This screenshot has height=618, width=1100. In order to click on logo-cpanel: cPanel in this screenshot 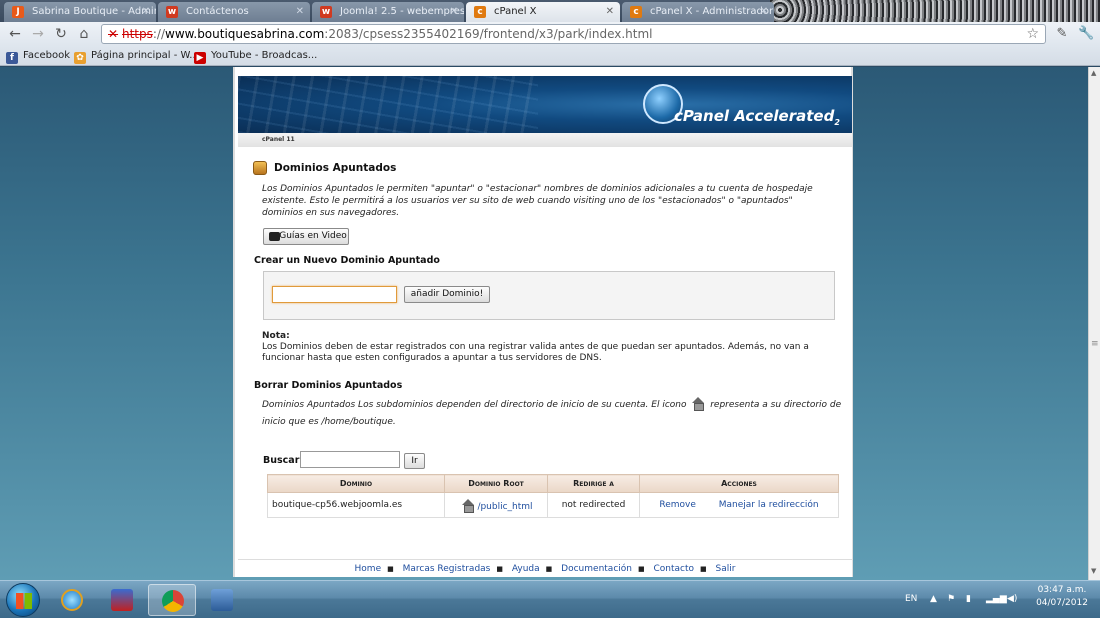, I will do `click(702, 116)`.